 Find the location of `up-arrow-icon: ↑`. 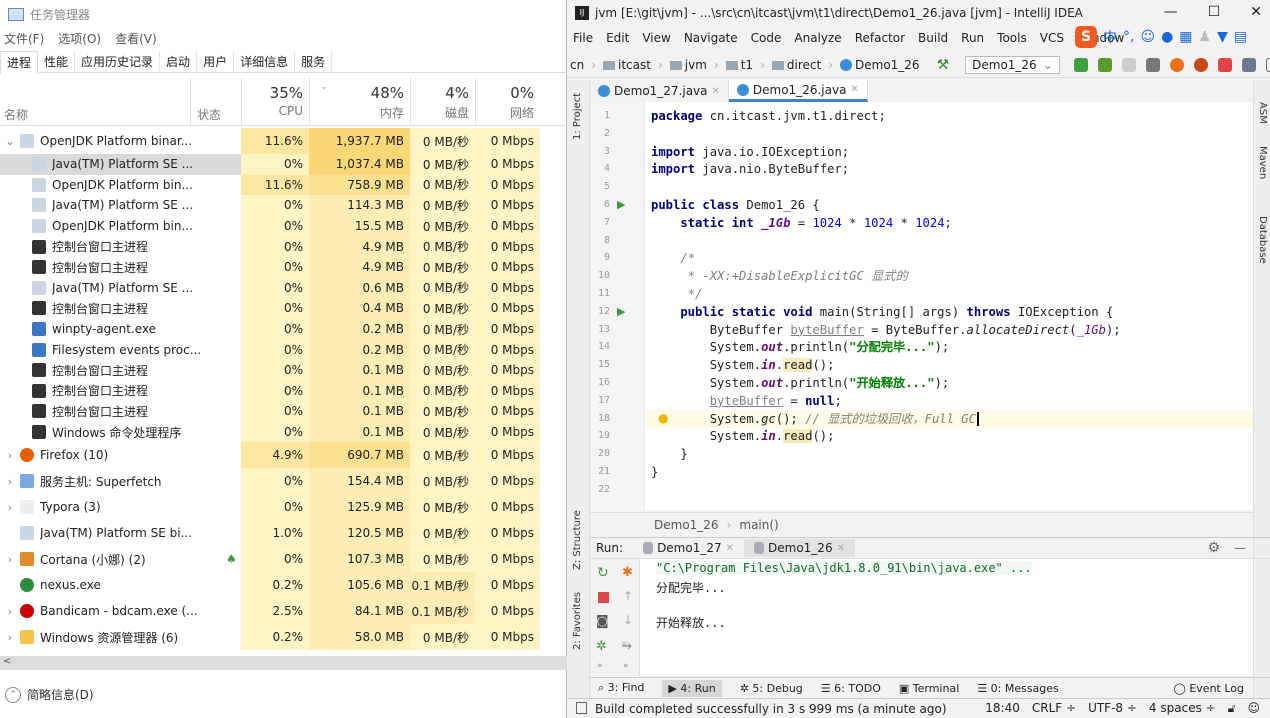

up-arrow-icon: ↑ is located at coordinates (628, 596).